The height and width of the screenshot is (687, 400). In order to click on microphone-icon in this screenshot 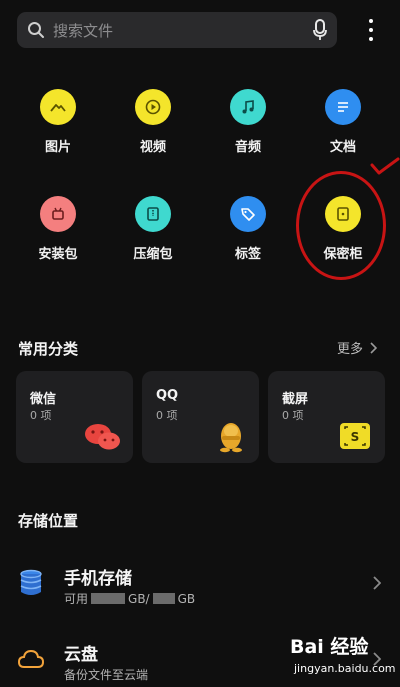, I will do `click(320, 30)`.